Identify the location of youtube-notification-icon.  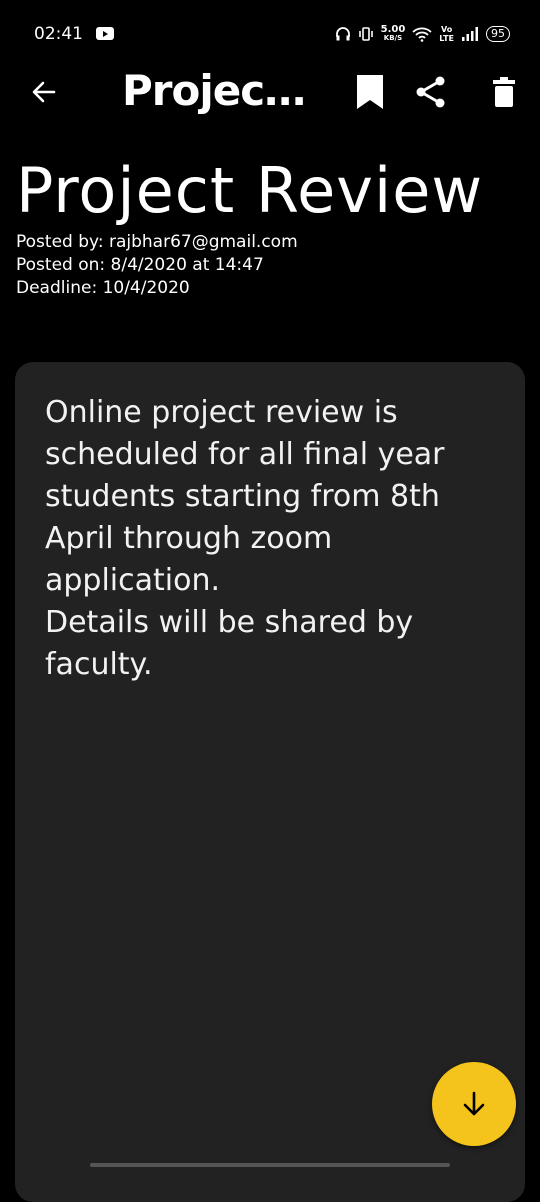
(105, 33).